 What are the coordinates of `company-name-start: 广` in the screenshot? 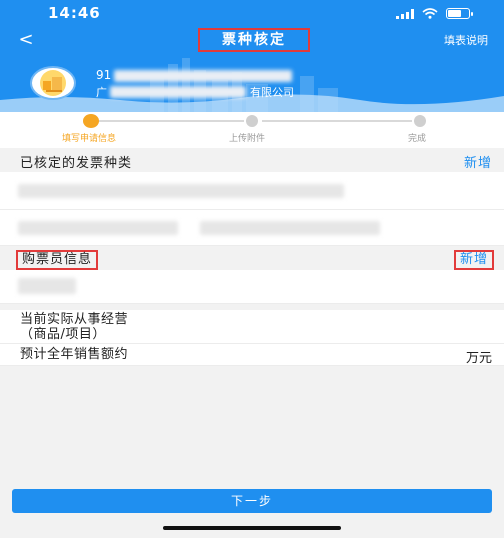 It's located at (101, 92).